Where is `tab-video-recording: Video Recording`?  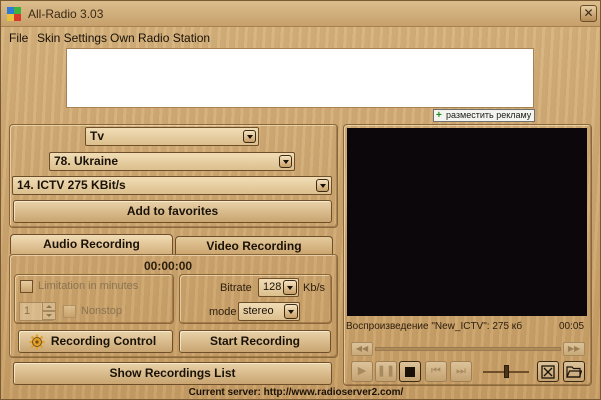 tab-video-recording: Video Recording is located at coordinates (254, 246).